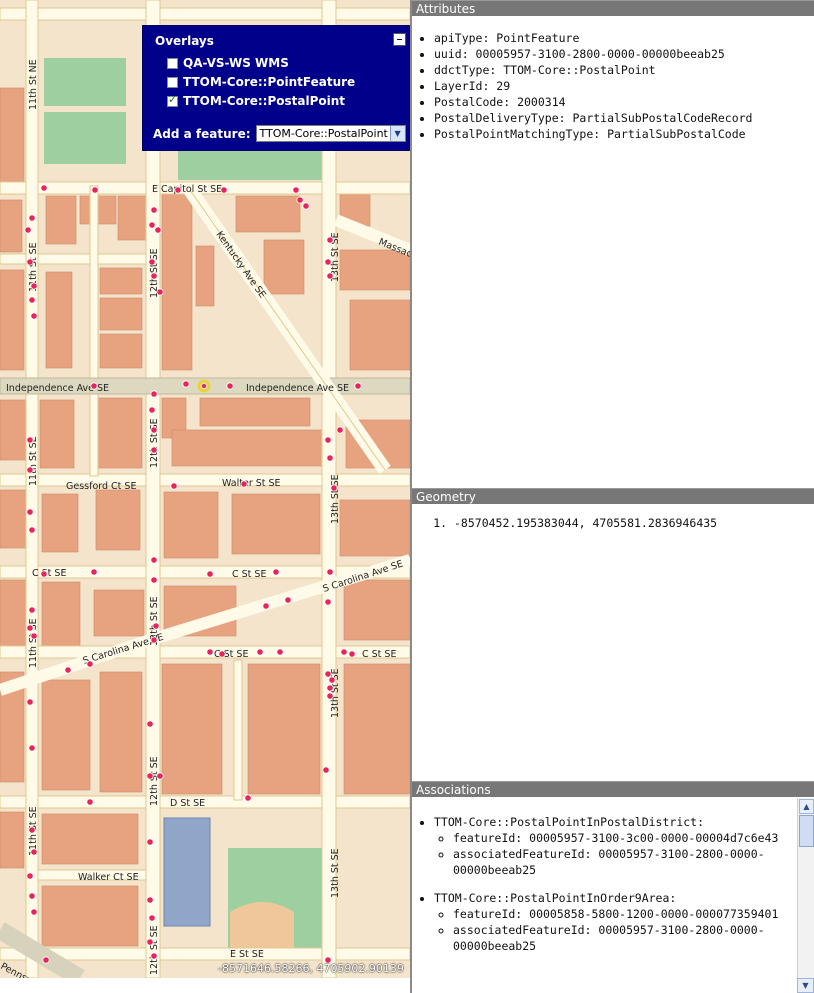 This screenshot has width=814, height=993. I want to click on layer-toggle-wms: QA-VS-WS WMS, so click(228, 63).